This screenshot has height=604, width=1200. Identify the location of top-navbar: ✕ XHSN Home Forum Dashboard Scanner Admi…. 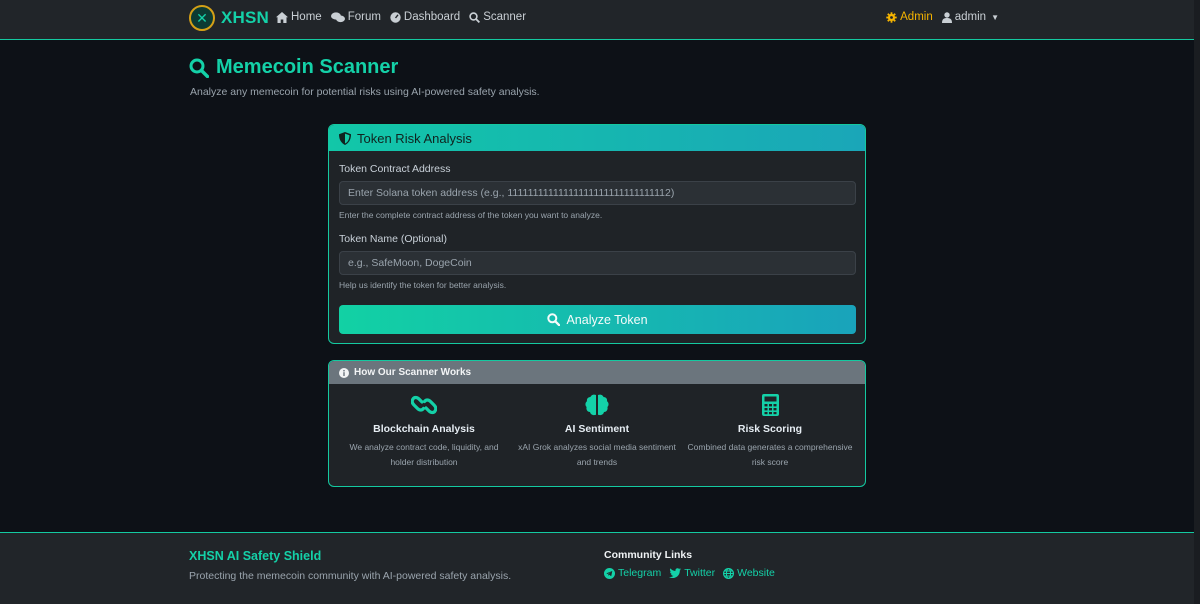
(600, 20).